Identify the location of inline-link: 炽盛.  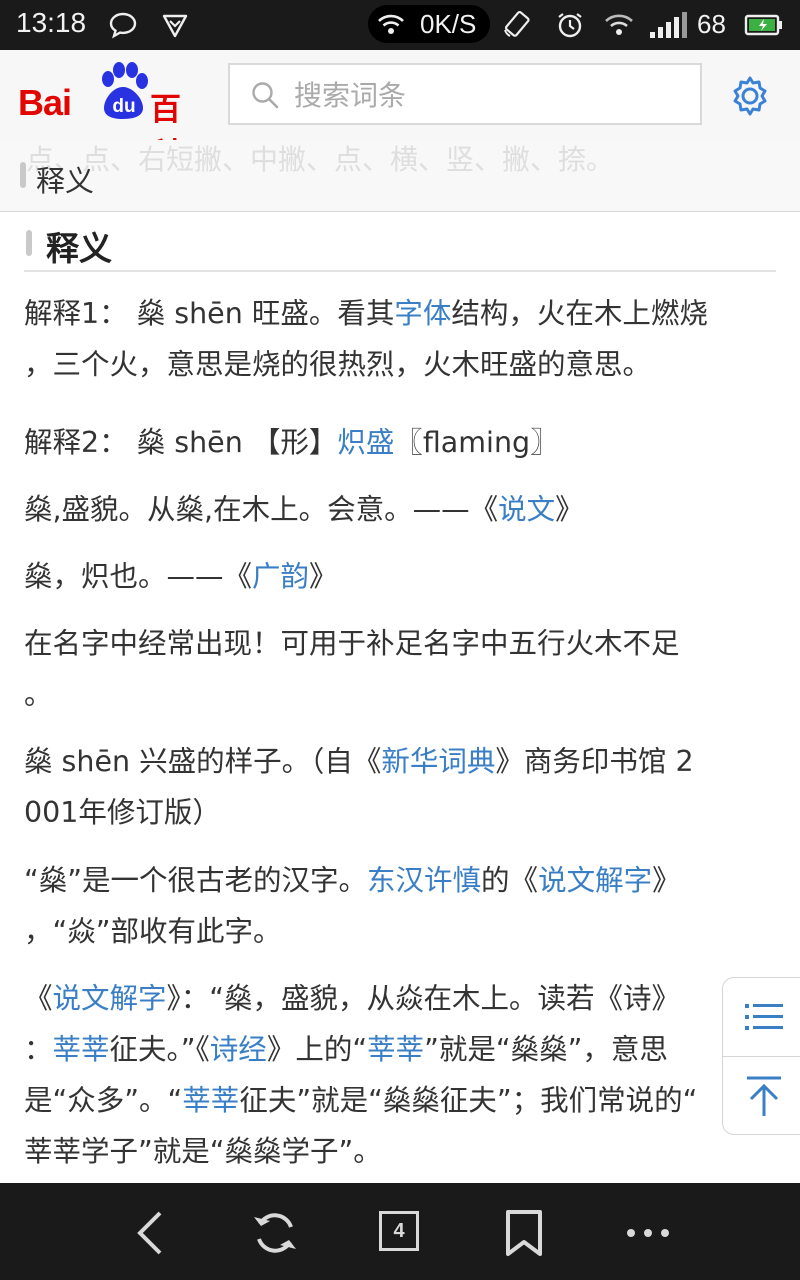
(365, 442).